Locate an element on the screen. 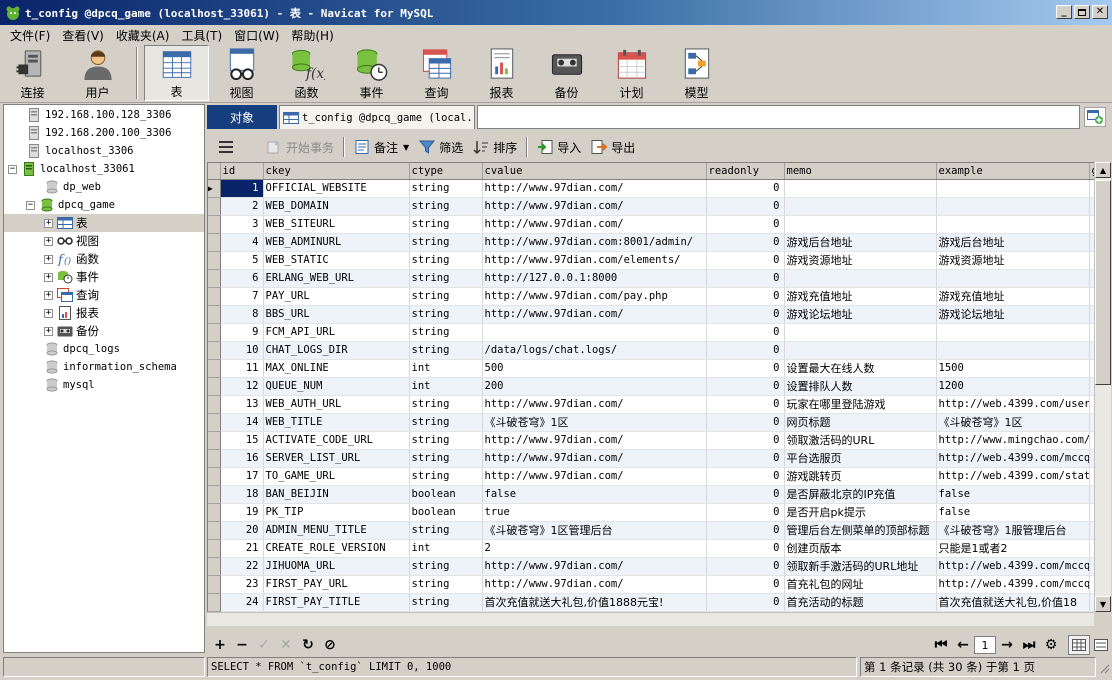  cell-id: 16 is located at coordinates (242, 458).